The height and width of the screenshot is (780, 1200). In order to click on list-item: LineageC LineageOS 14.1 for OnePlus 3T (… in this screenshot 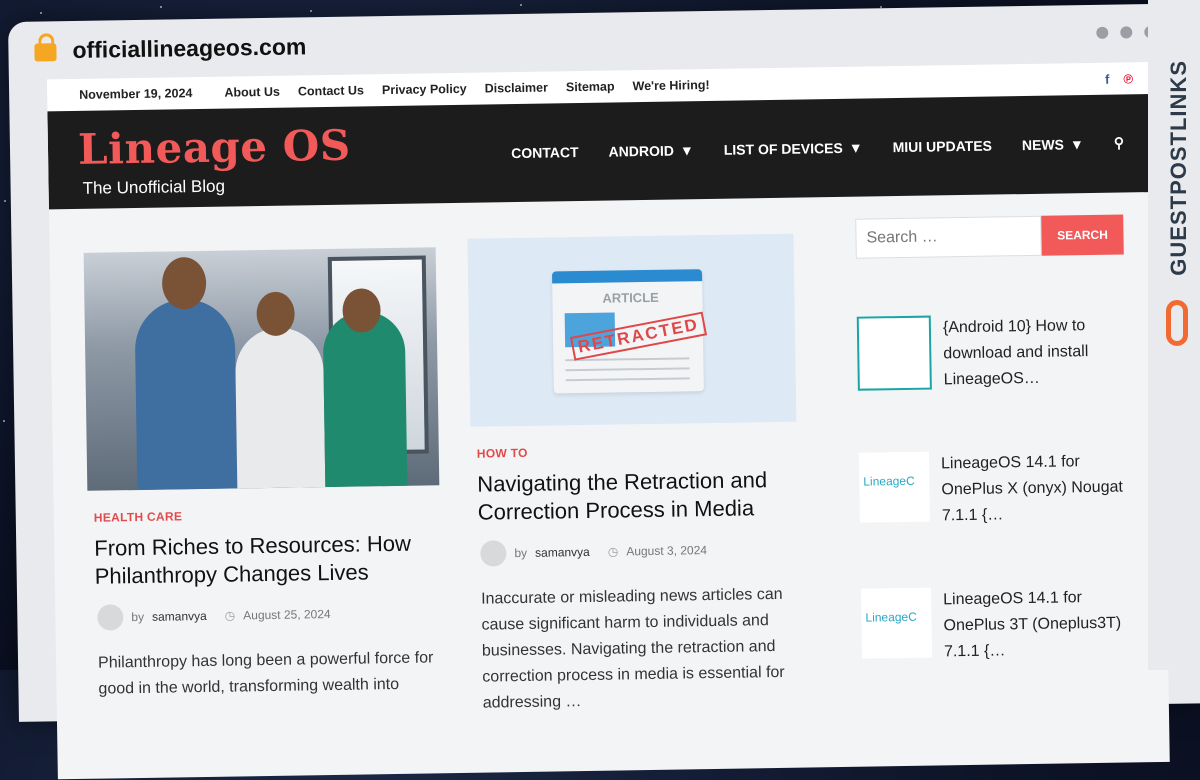, I will do `click(1001, 625)`.